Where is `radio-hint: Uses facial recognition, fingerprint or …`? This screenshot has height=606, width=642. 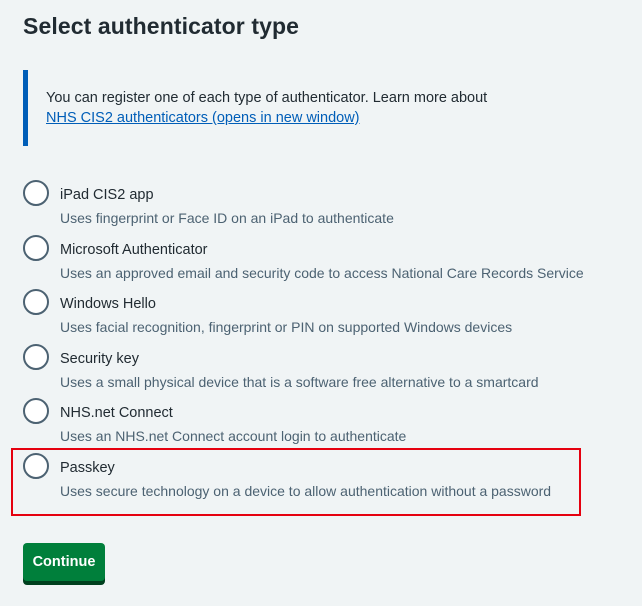
radio-hint: Uses facial recognition, fingerprint or … is located at coordinates (286, 327).